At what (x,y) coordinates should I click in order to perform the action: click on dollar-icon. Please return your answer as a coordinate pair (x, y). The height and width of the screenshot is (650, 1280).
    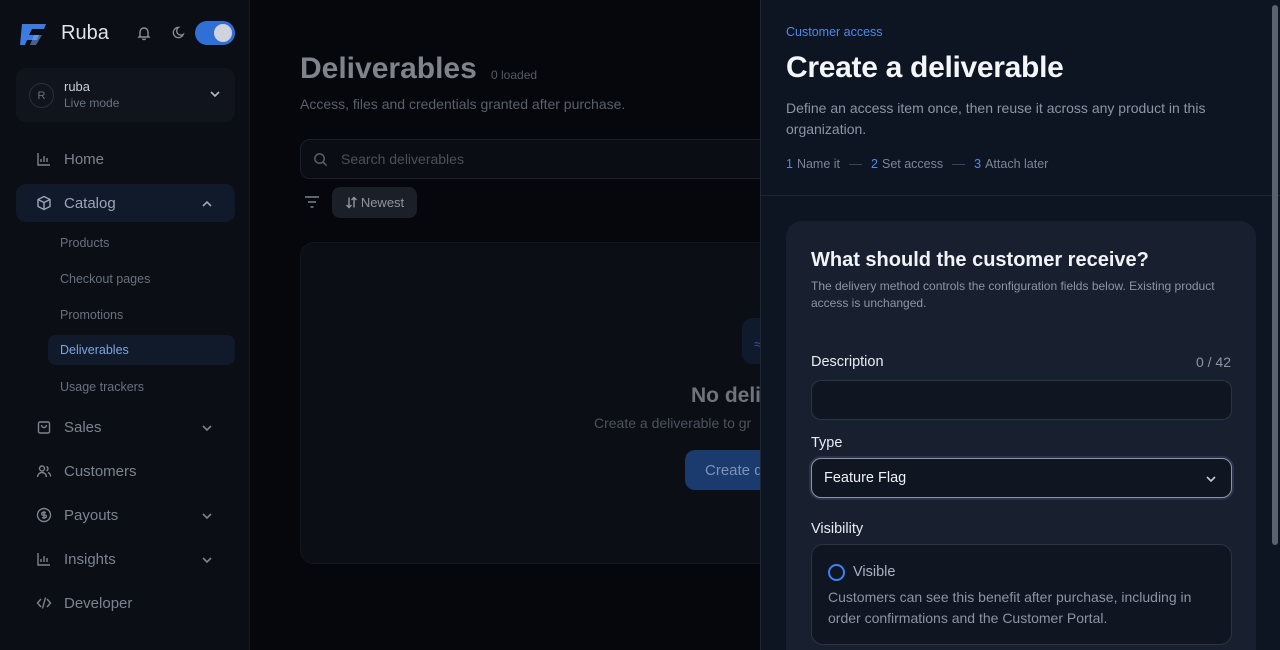
    Looking at the image, I should click on (44, 515).